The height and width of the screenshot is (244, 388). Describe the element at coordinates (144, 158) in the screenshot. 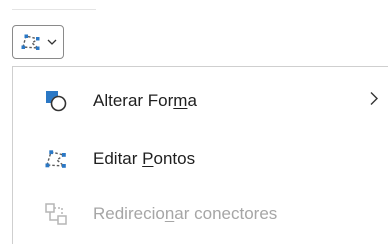

I see `menu-item-label: Editar Pontos` at that location.